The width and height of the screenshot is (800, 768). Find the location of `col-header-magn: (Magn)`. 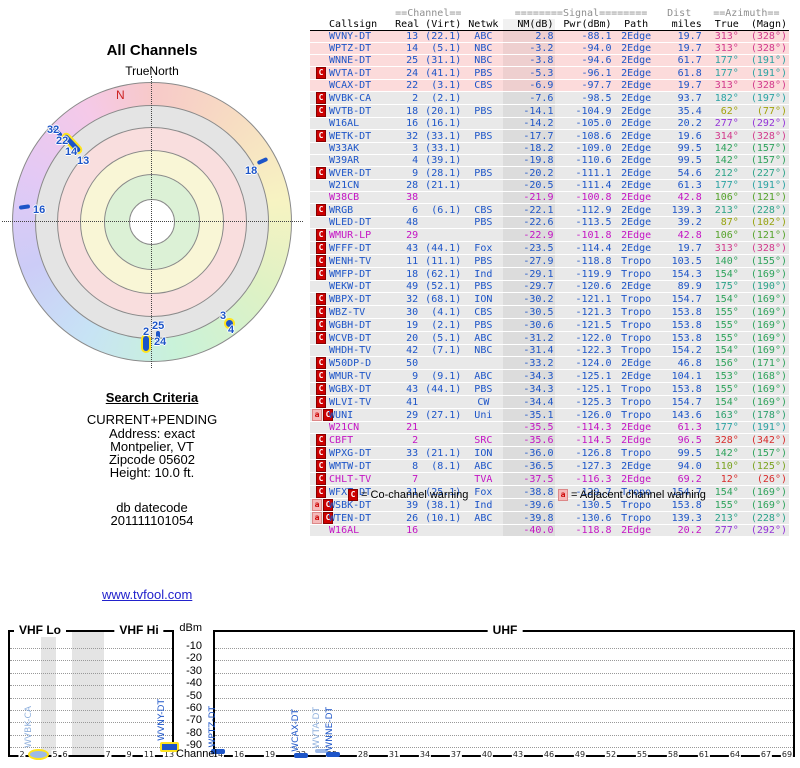

col-header-magn: (Magn) is located at coordinates (764, 25).